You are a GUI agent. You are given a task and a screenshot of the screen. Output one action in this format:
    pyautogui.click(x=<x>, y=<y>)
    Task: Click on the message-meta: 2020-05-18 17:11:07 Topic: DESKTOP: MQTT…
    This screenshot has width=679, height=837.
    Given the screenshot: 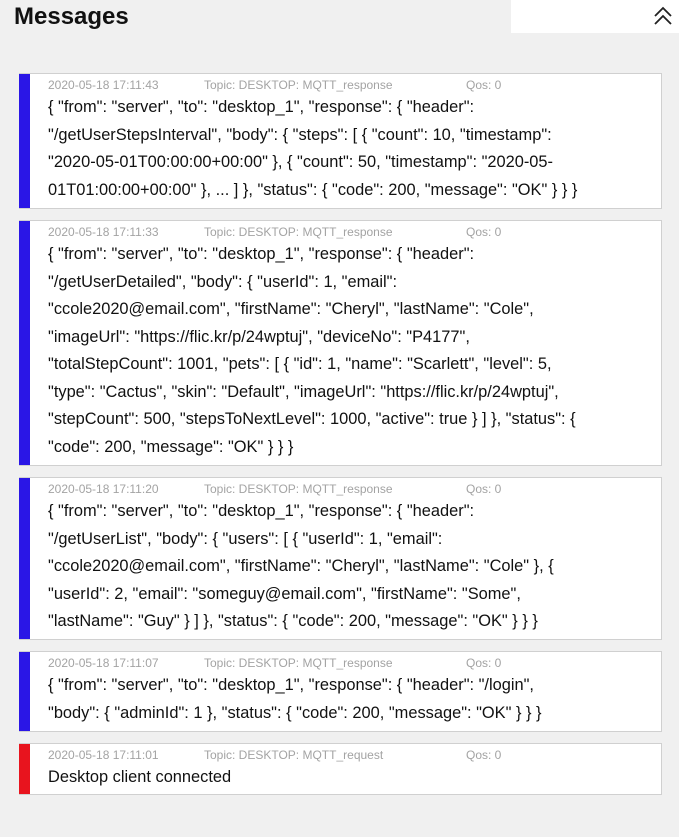 What is the action you would take?
    pyautogui.click(x=348, y=663)
    